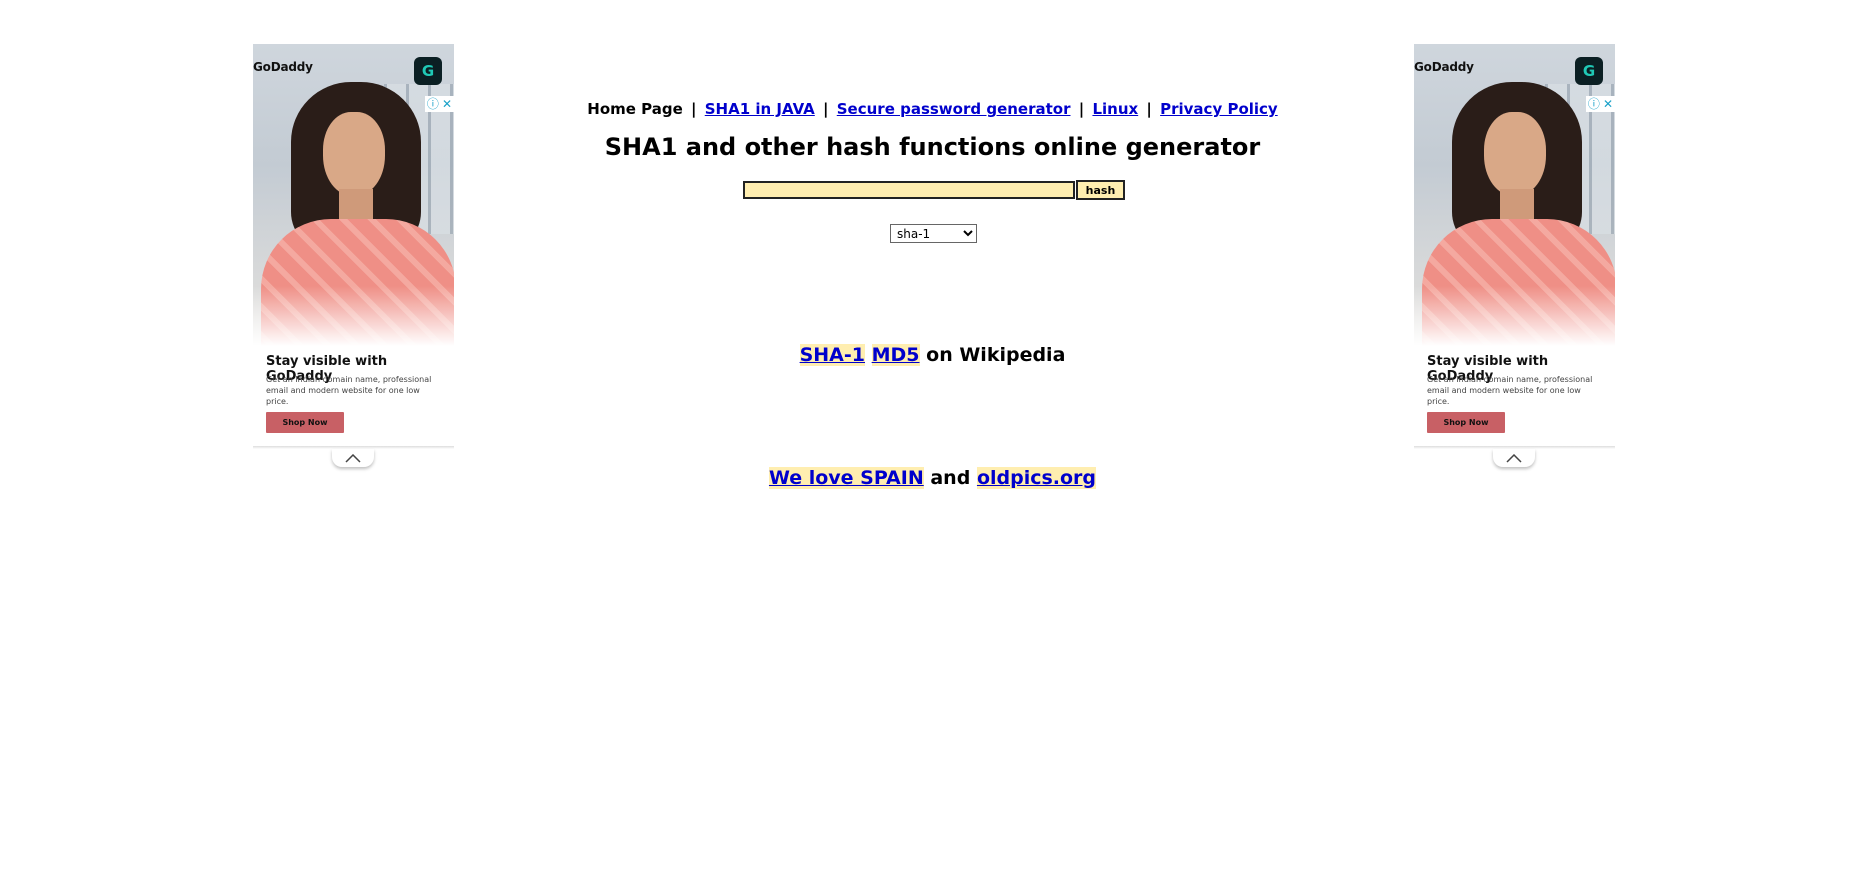 The height and width of the screenshot is (886, 1865). Describe the element at coordinates (1115, 109) in the screenshot. I see `nav-link-linux: Linux` at that location.